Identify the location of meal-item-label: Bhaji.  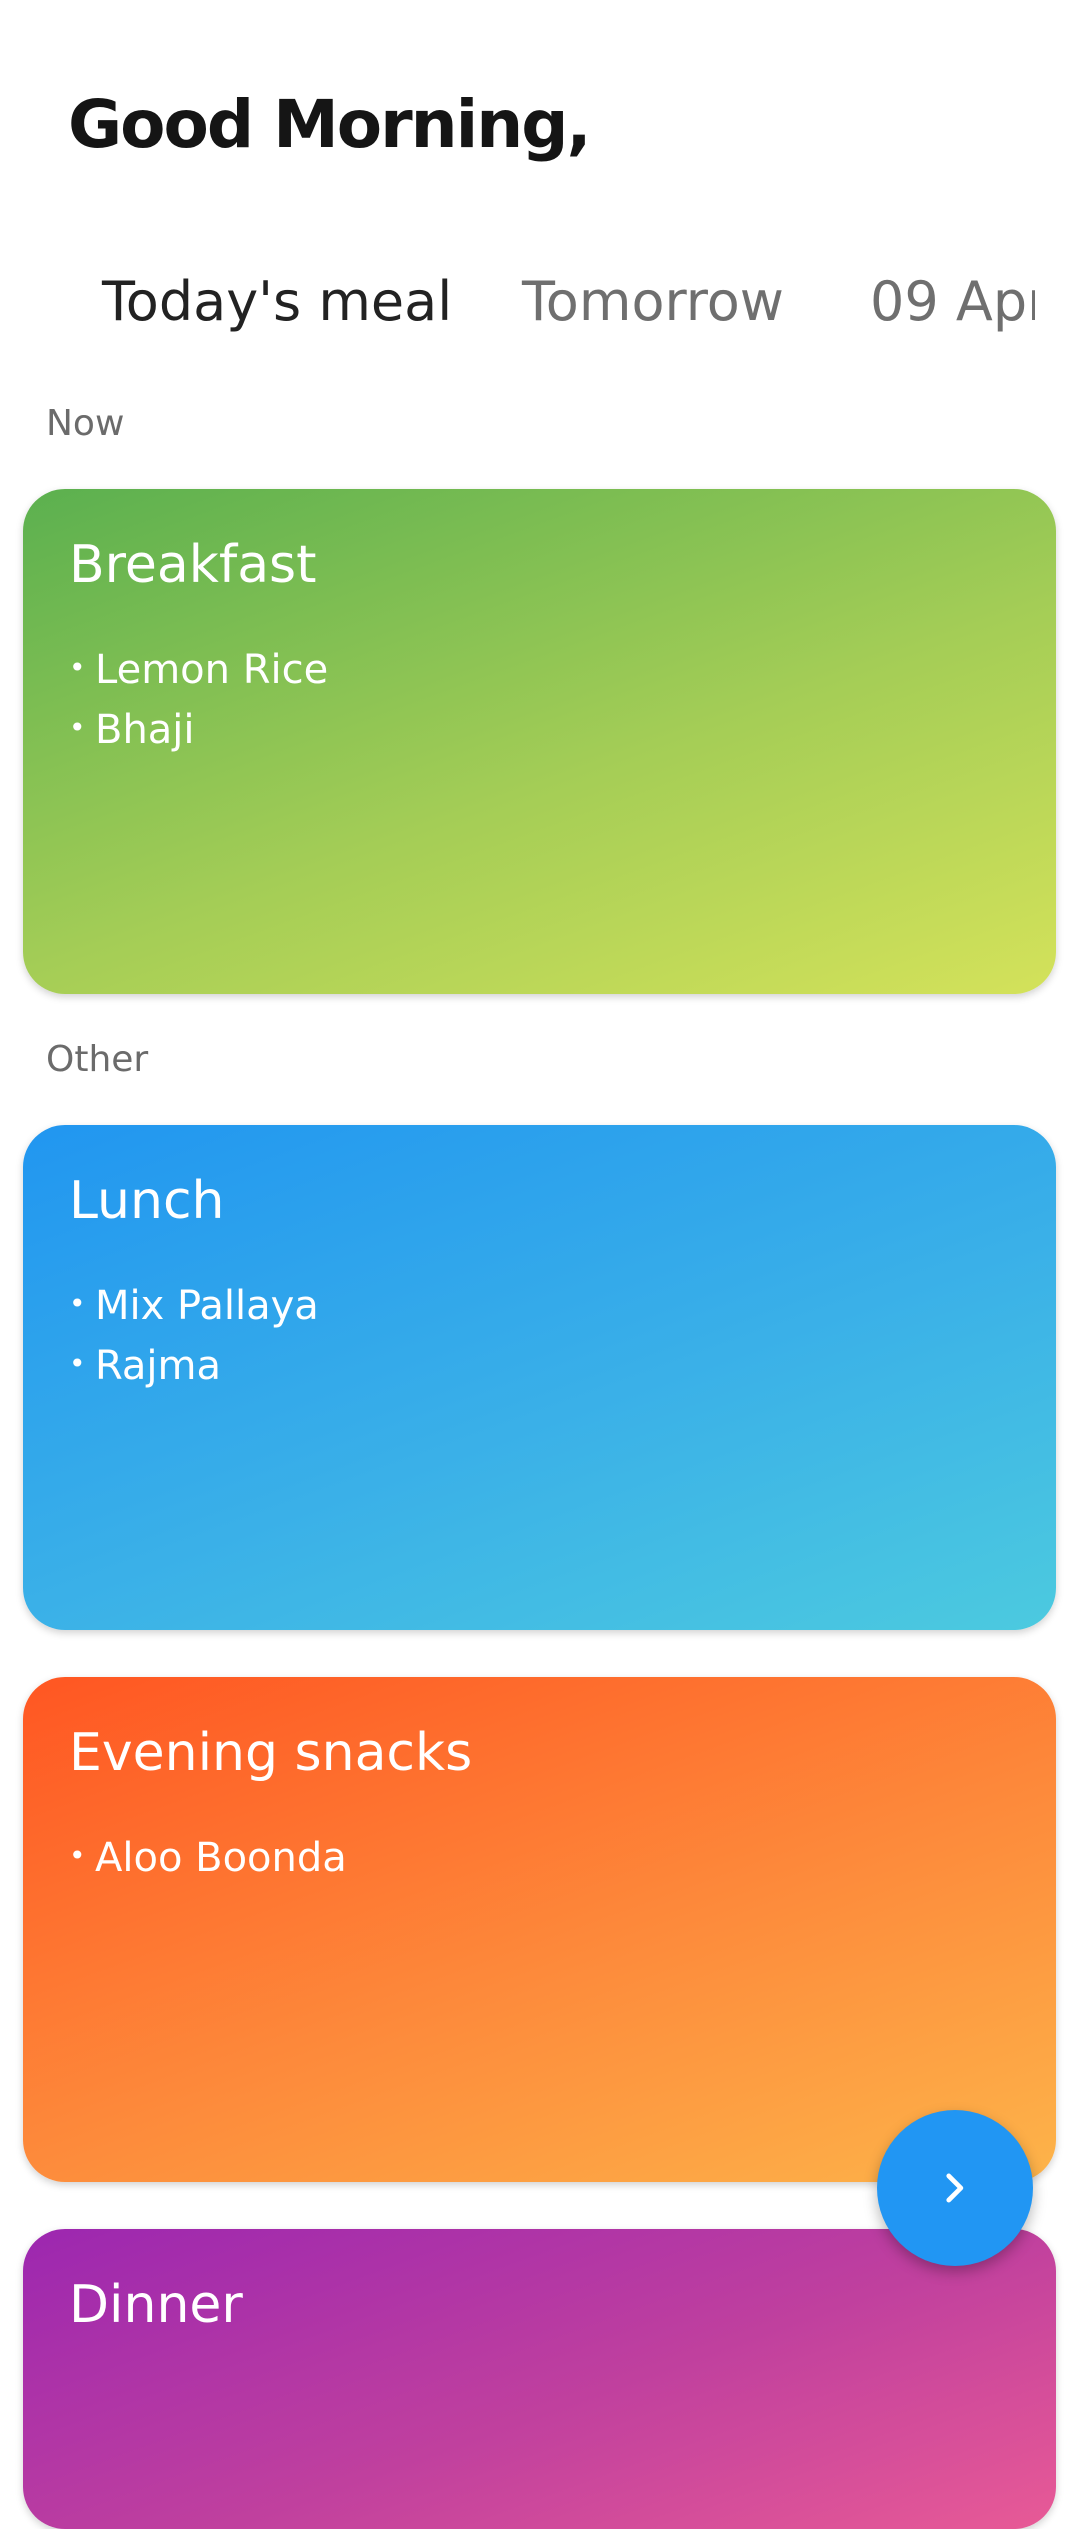
(145, 730).